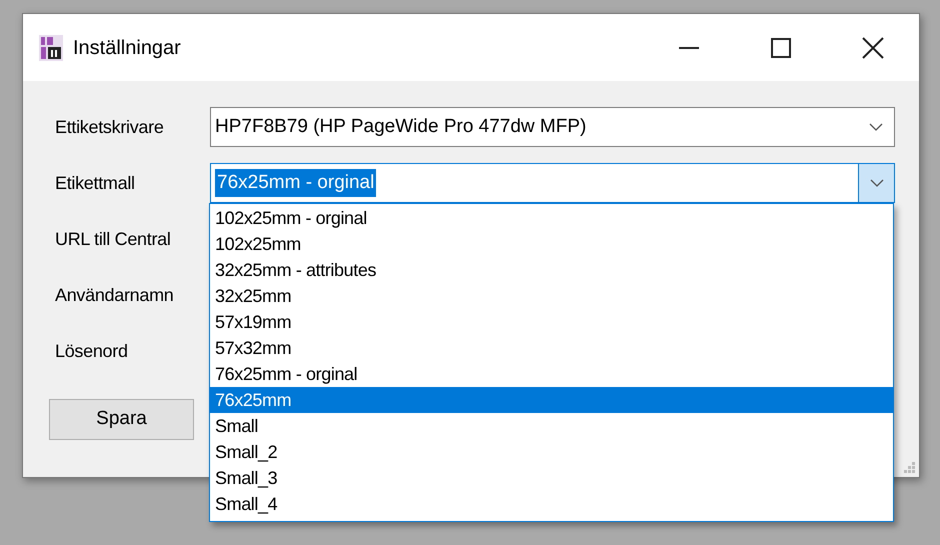 This screenshot has height=545, width=940. Describe the element at coordinates (551, 452) in the screenshot. I see `dropdown-option: Small_2` at that location.